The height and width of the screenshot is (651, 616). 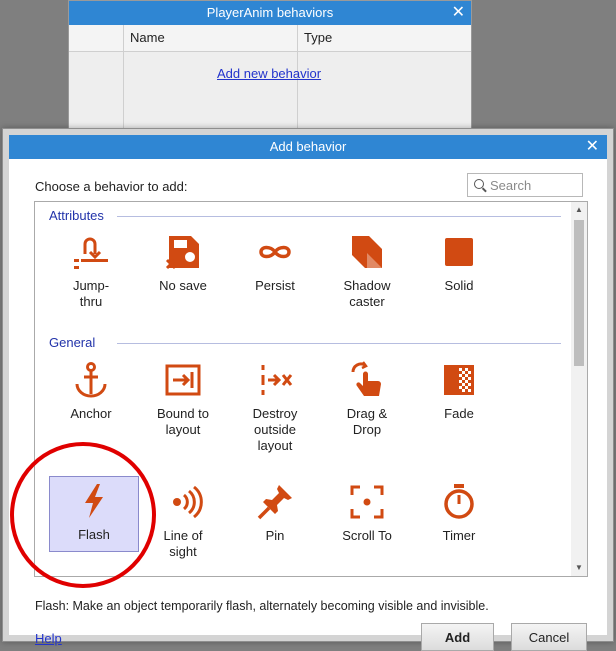 What do you see at coordinates (383, 38) in the screenshot?
I see `column-header-type: Type` at bounding box center [383, 38].